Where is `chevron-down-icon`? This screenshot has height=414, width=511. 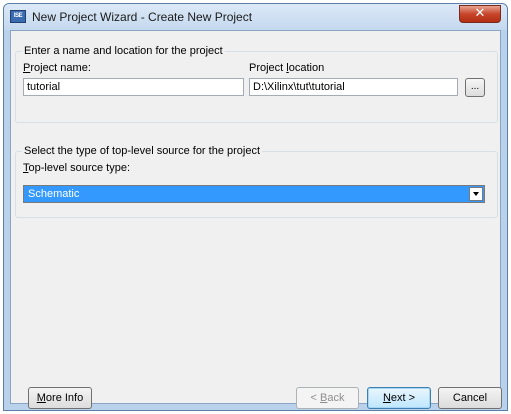 chevron-down-icon is located at coordinates (476, 194).